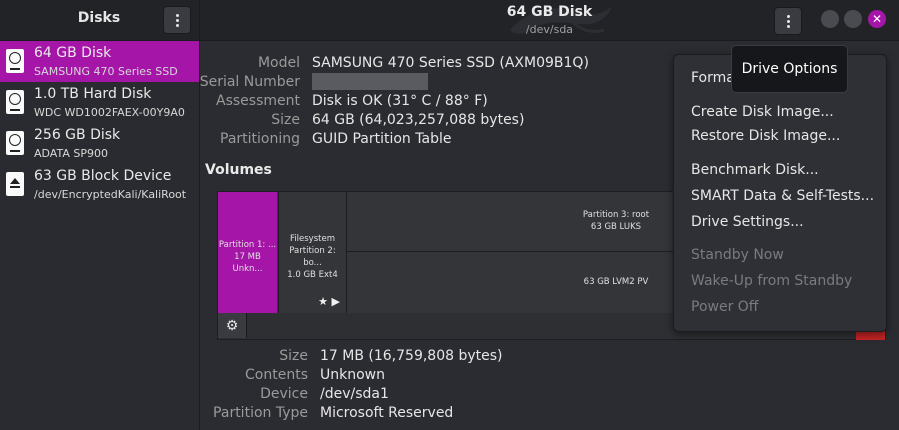  Describe the element at coordinates (737, 255) in the screenshot. I see `menu-item-standby-now: Standby Now` at that location.